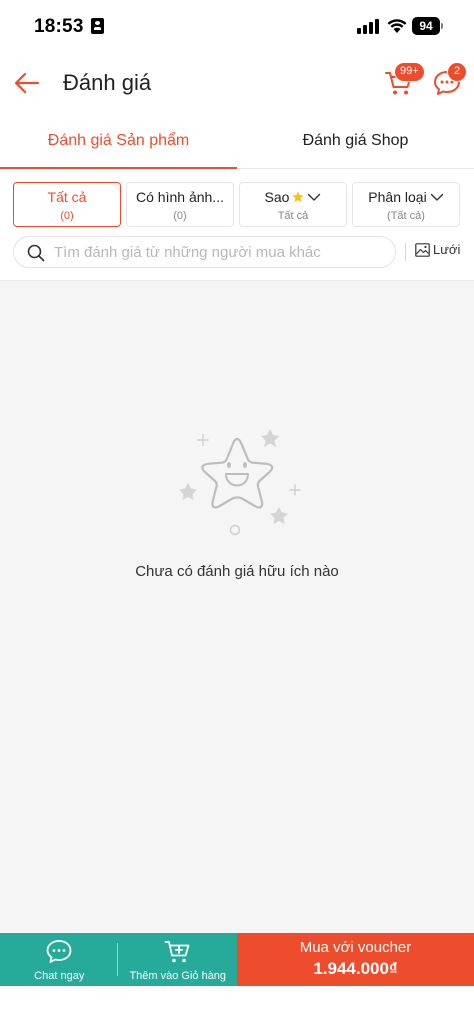  Describe the element at coordinates (177, 952) in the screenshot. I see `add-to-cart-icon` at that location.